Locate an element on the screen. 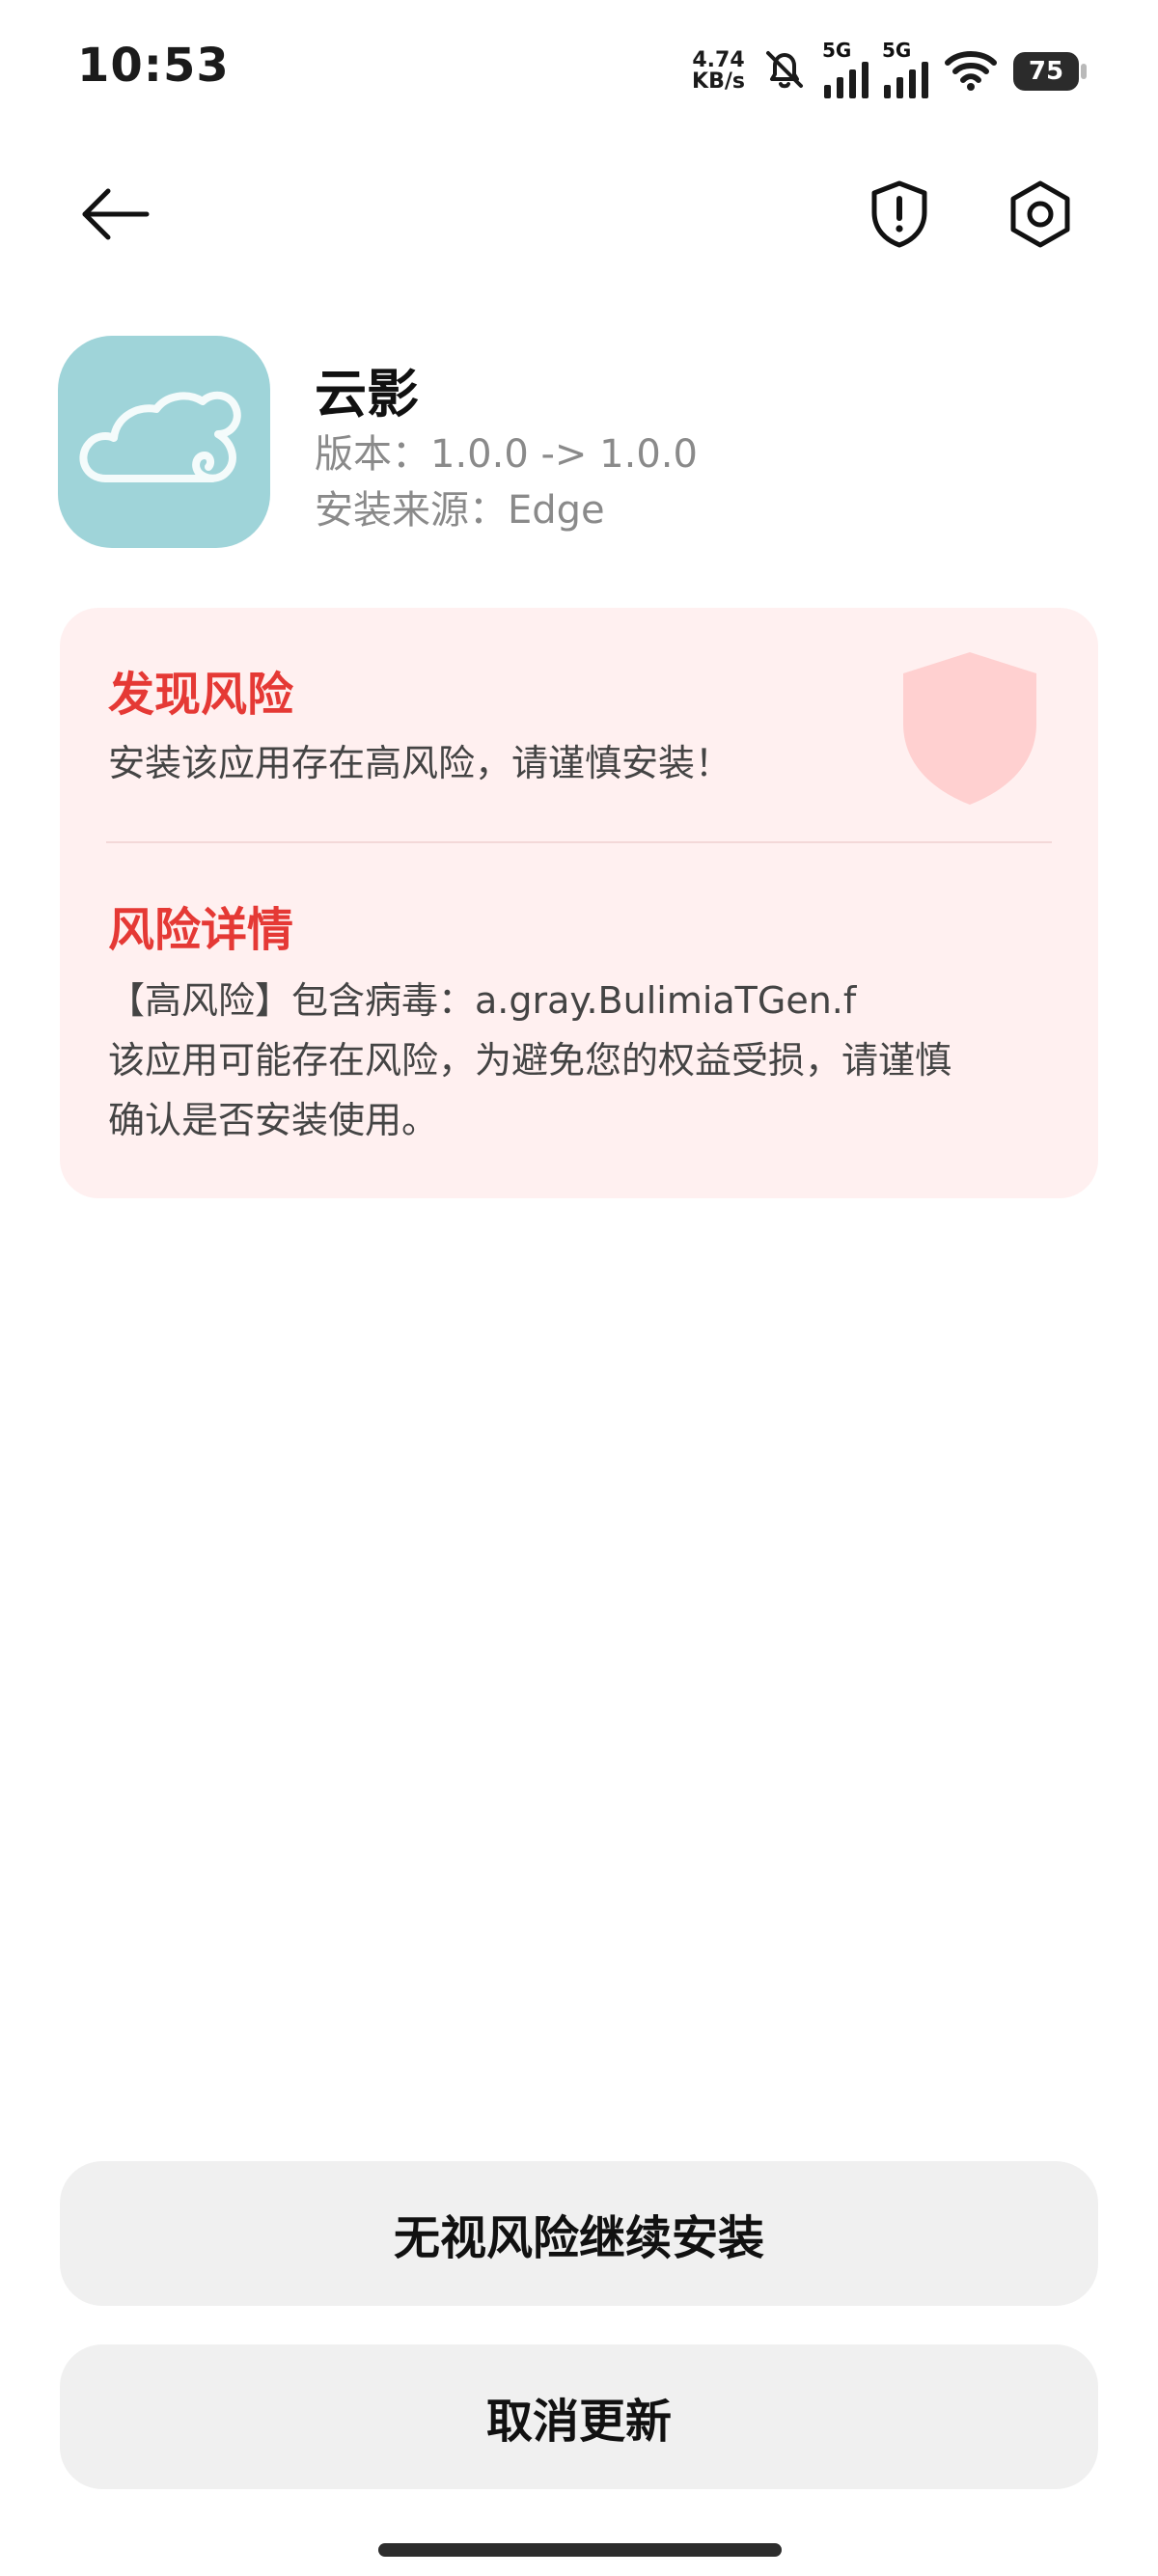  signal-strength-1: 5G is located at coordinates (845, 68).